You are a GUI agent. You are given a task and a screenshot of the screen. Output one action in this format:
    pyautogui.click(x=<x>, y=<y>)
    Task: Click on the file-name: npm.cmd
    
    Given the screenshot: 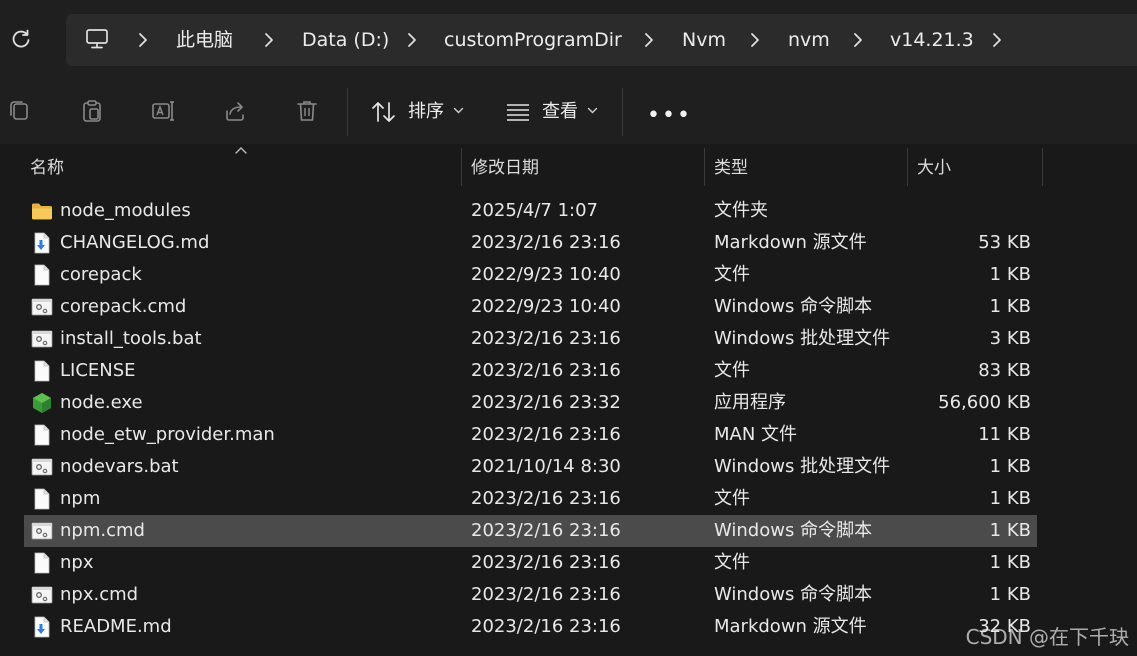 What is the action you would take?
    pyautogui.click(x=102, y=530)
    